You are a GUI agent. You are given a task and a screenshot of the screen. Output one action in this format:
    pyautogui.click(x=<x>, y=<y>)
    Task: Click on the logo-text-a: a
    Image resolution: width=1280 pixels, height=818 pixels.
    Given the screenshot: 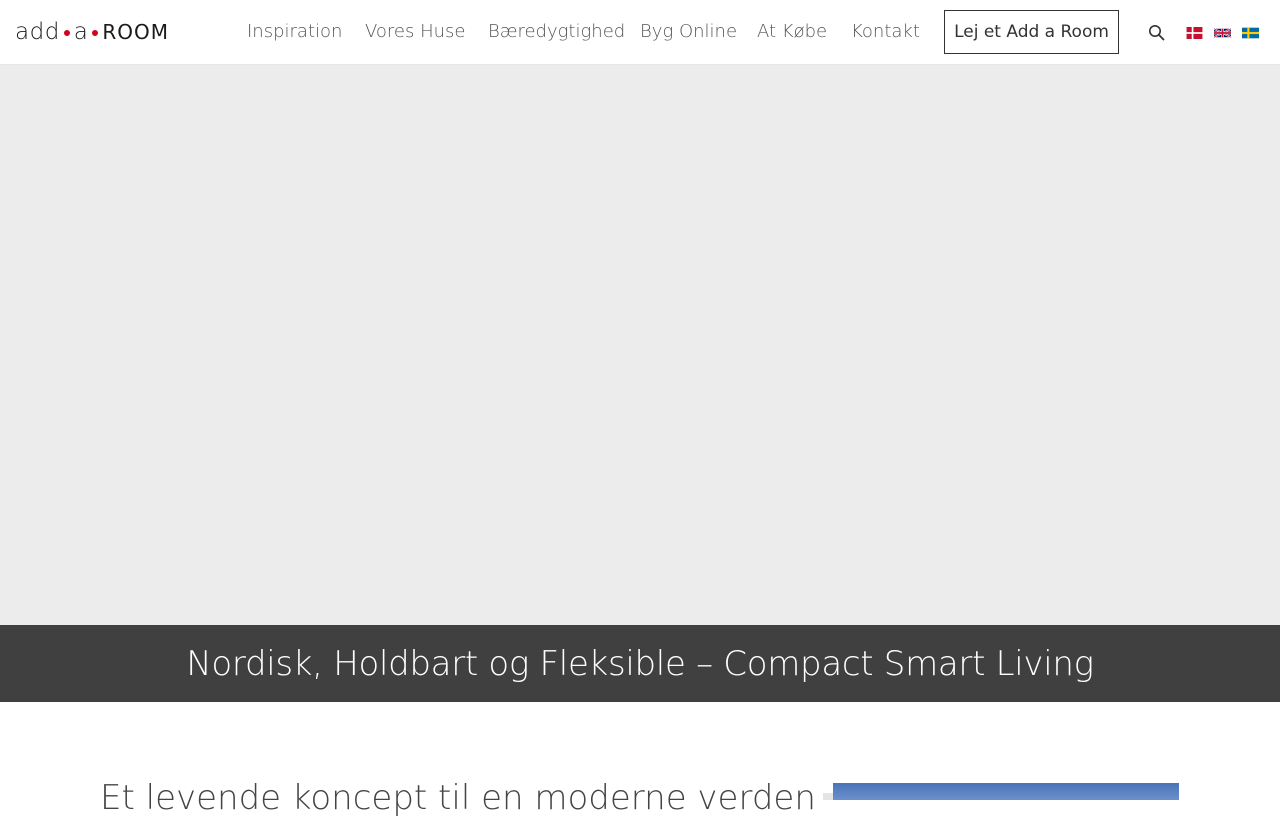 What is the action you would take?
    pyautogui.click(x=81, y=32)
    